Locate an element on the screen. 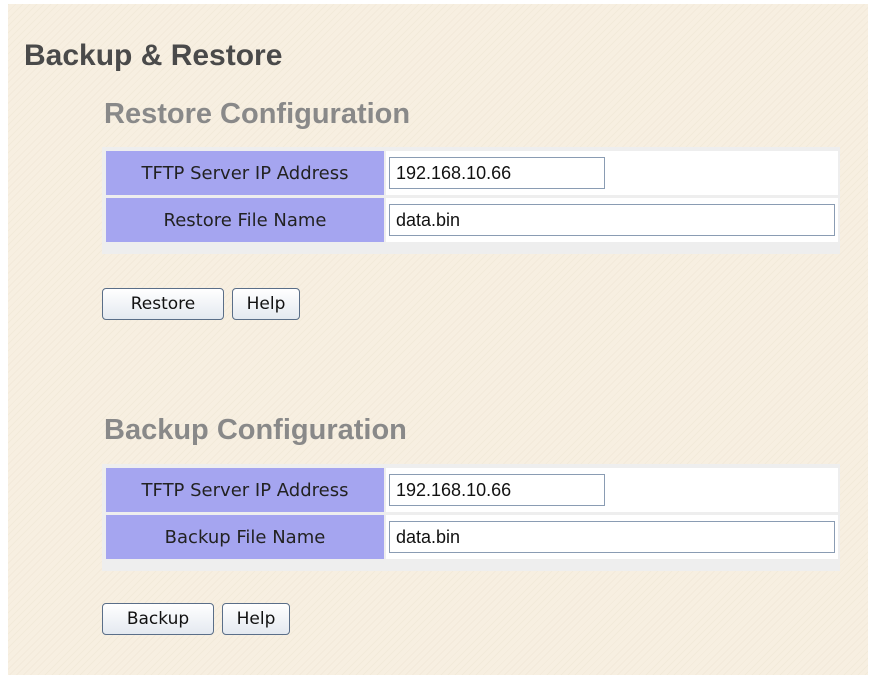 This screenshot has width=872, height=677. backup-button: Backup is located at coordinates (158, 619).